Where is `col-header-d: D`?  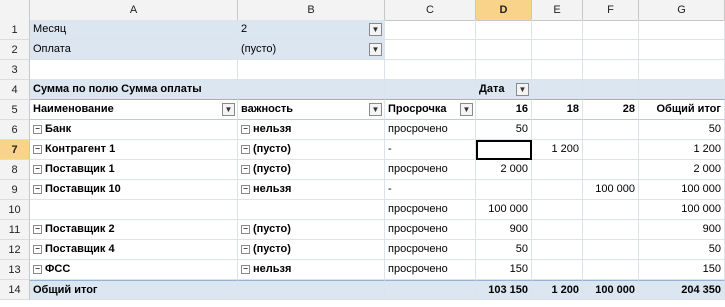 col-header-d: D is located at coordinates (504, 10).